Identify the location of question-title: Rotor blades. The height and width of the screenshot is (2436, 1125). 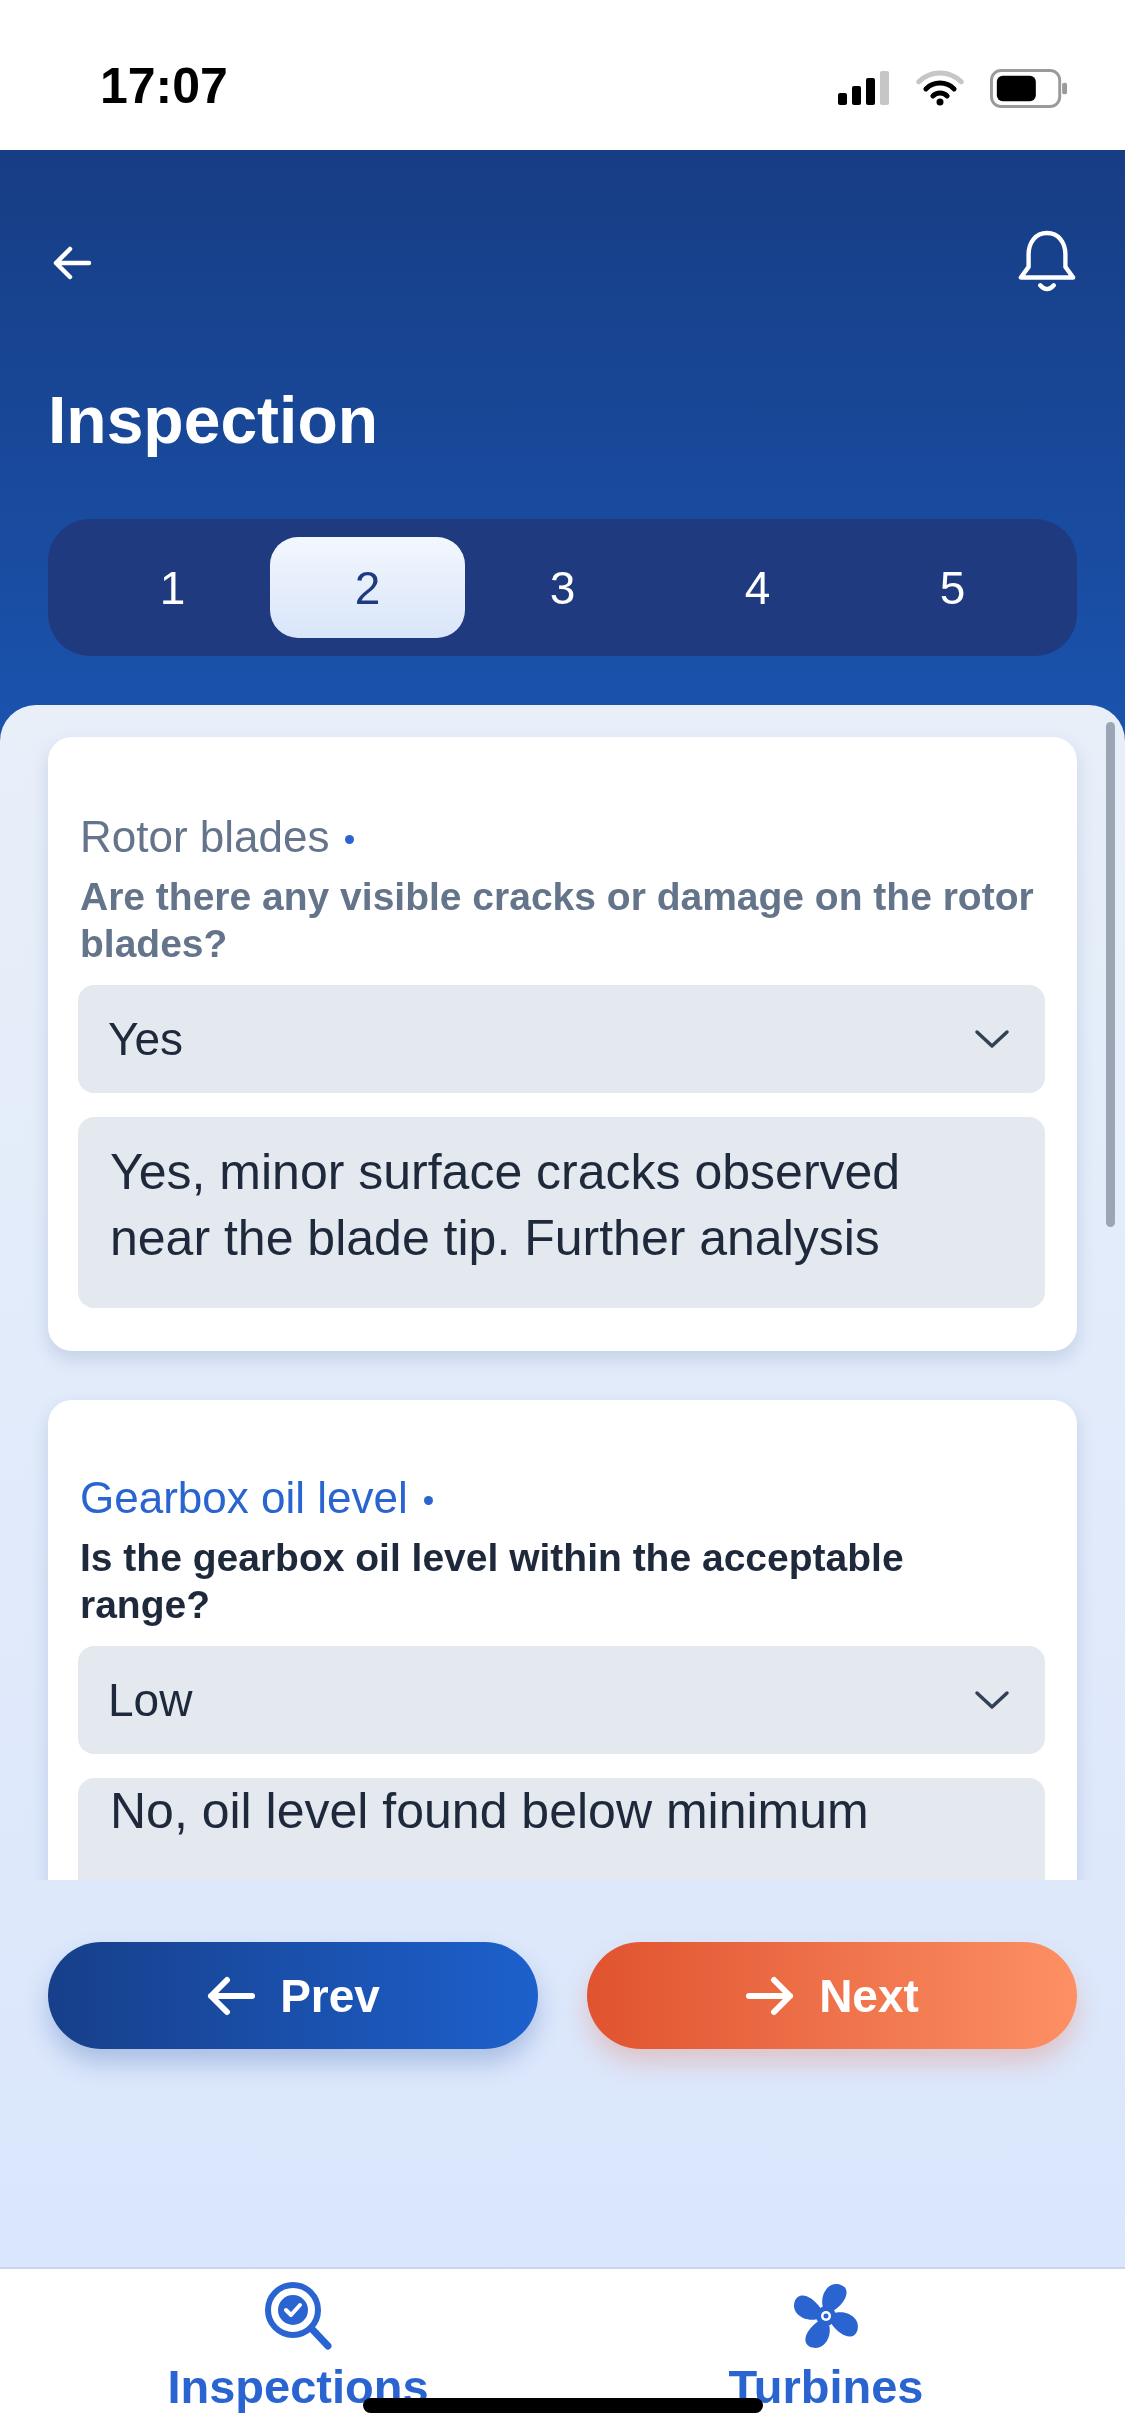
(205, 837).